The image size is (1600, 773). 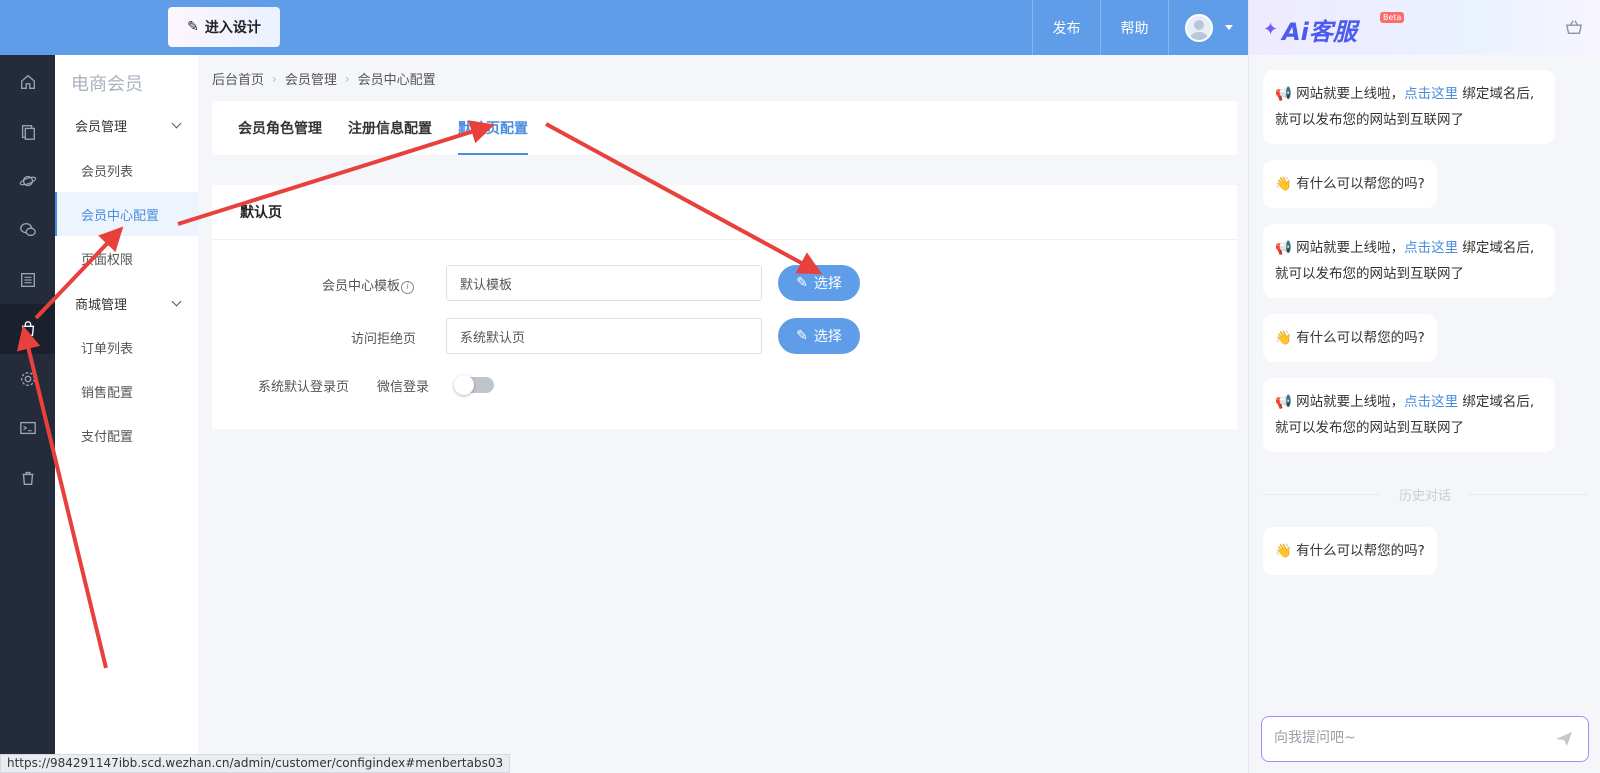 I want to click on sidebar-item-member-center: 会员中心配置, so click(x=126, y=214).